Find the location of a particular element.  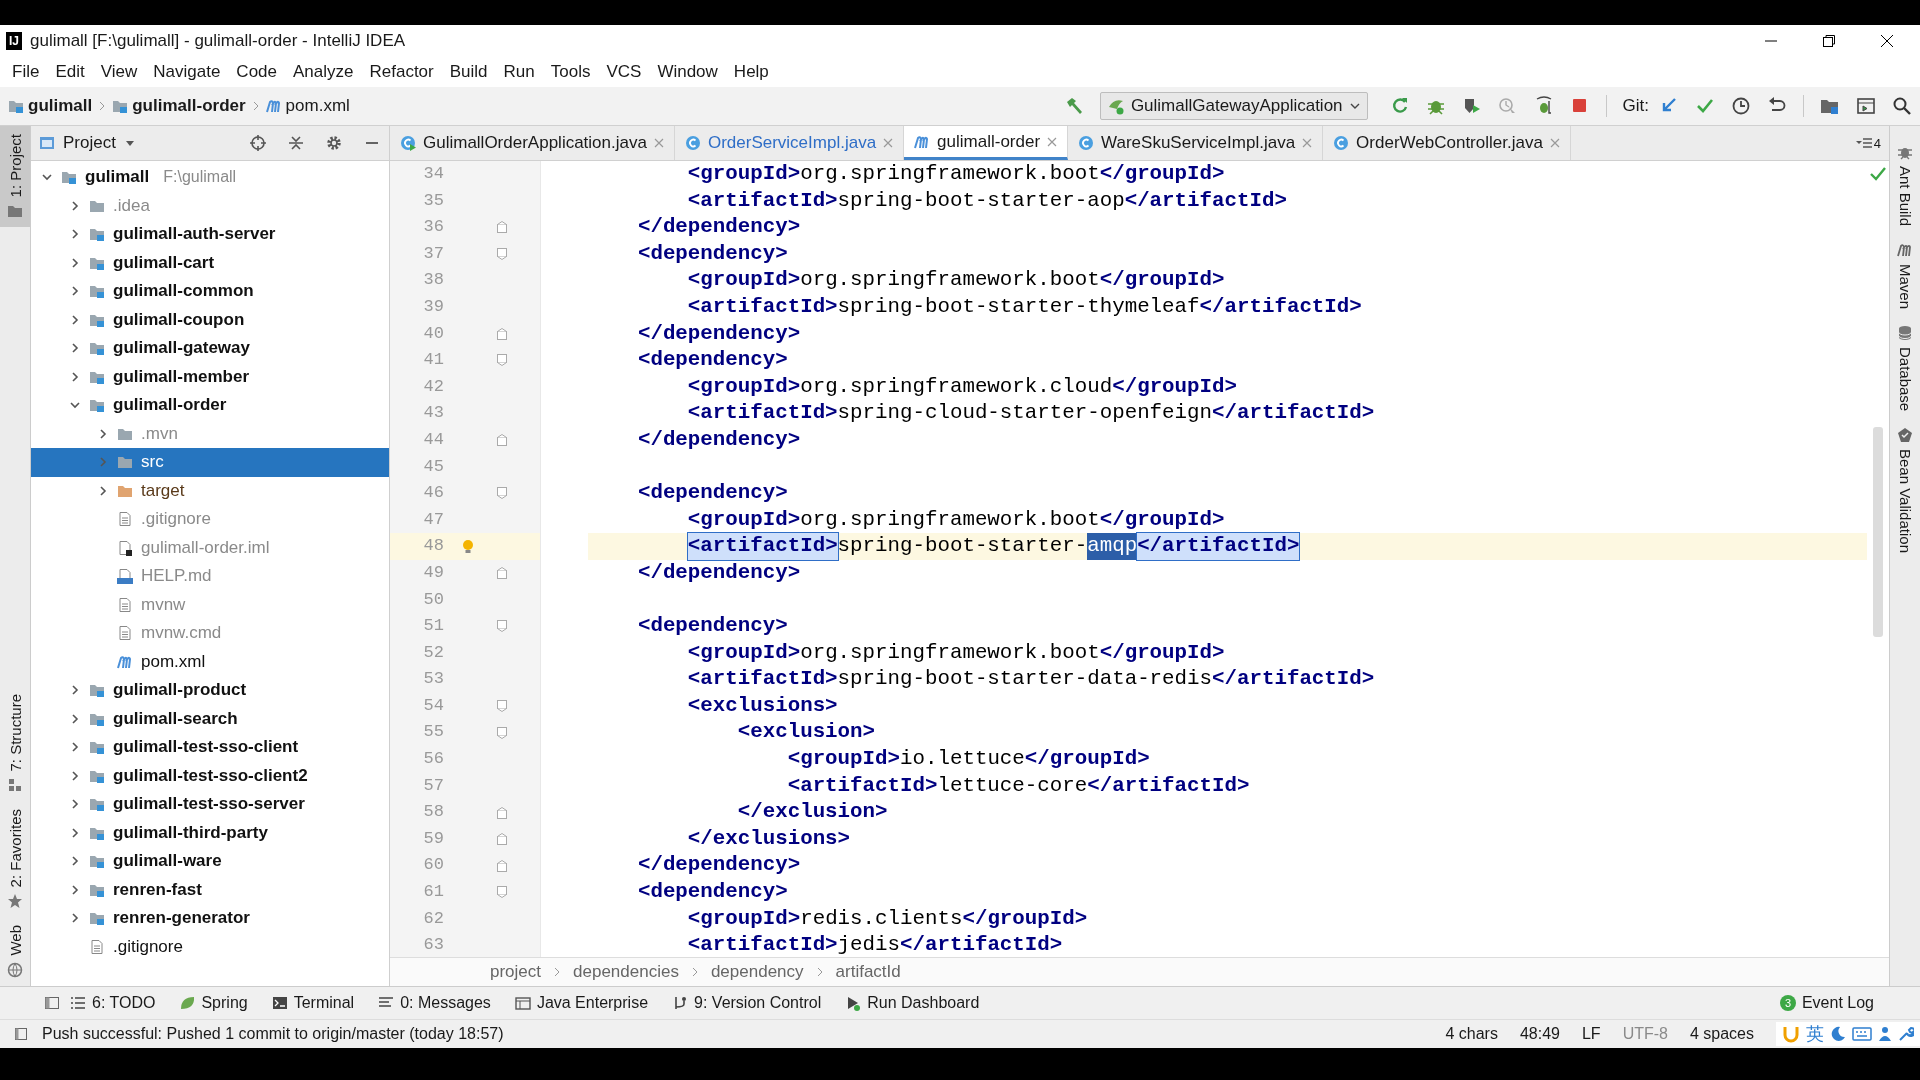

breadcrumb-link: project is located at coordinates (516, 972).